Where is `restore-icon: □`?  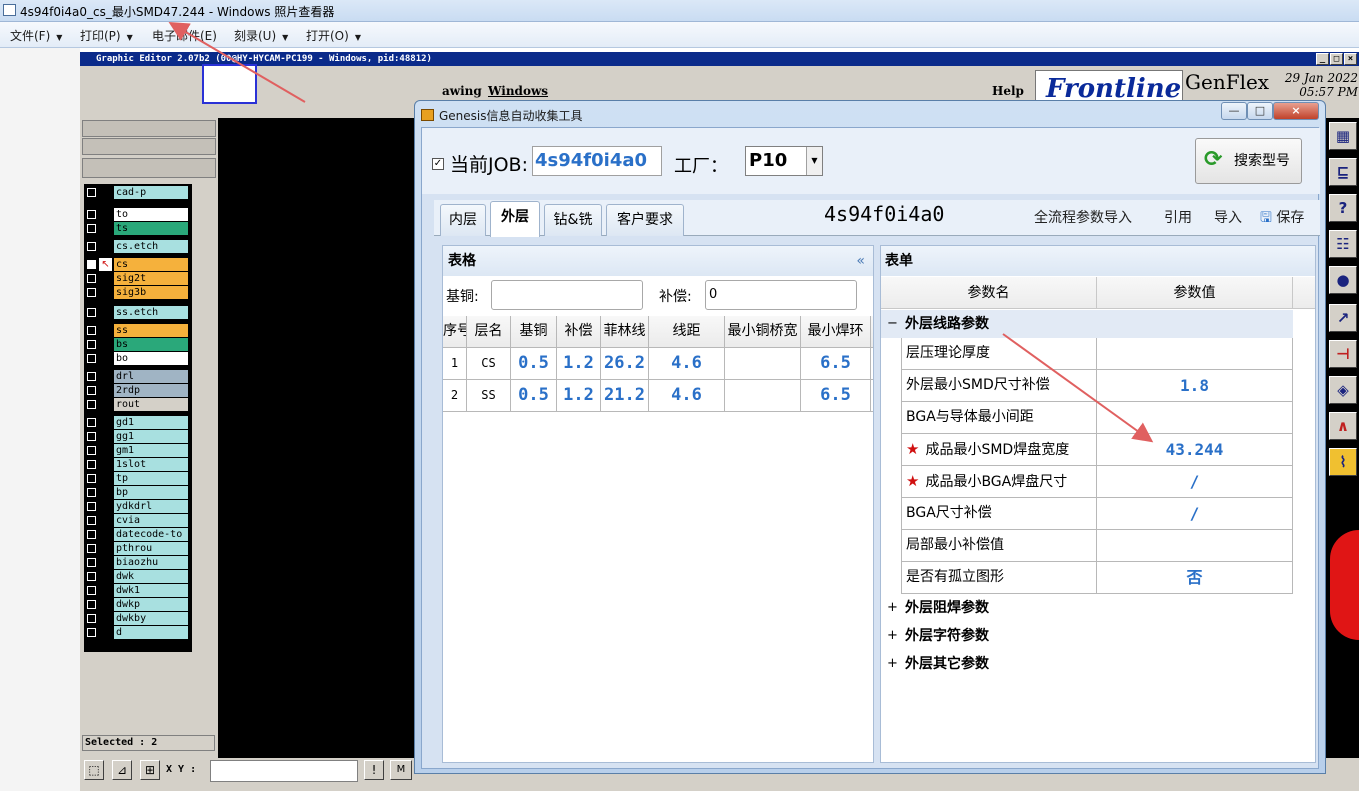
restore-icon: □ is located at coordinates (1336, 59).